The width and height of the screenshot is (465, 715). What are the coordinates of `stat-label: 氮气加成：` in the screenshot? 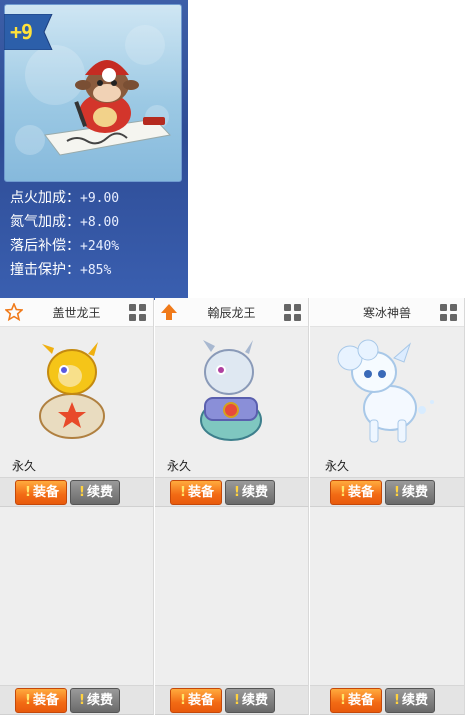 It's located at (45, 222).